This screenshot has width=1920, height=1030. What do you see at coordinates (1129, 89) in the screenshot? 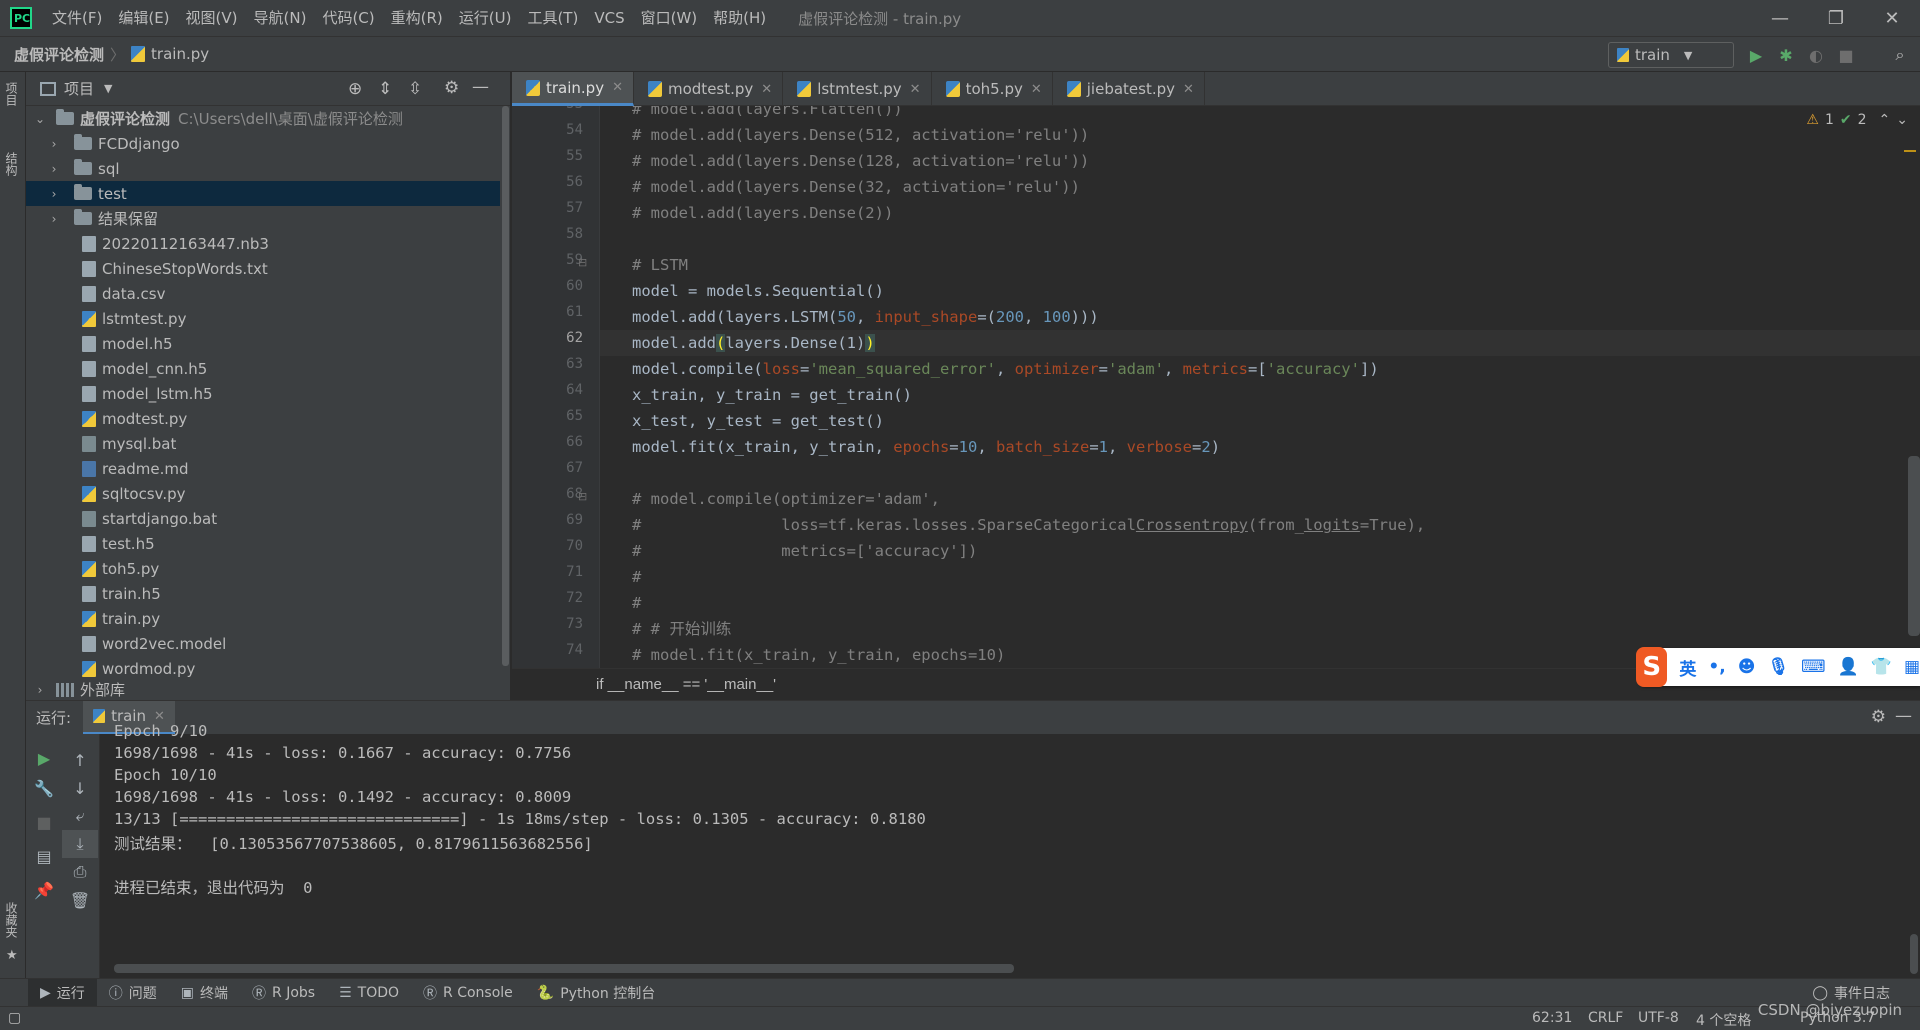
I see `editor-tab-jiebatest: jiebatest.py ✕` at bounding box center [1129, 89].